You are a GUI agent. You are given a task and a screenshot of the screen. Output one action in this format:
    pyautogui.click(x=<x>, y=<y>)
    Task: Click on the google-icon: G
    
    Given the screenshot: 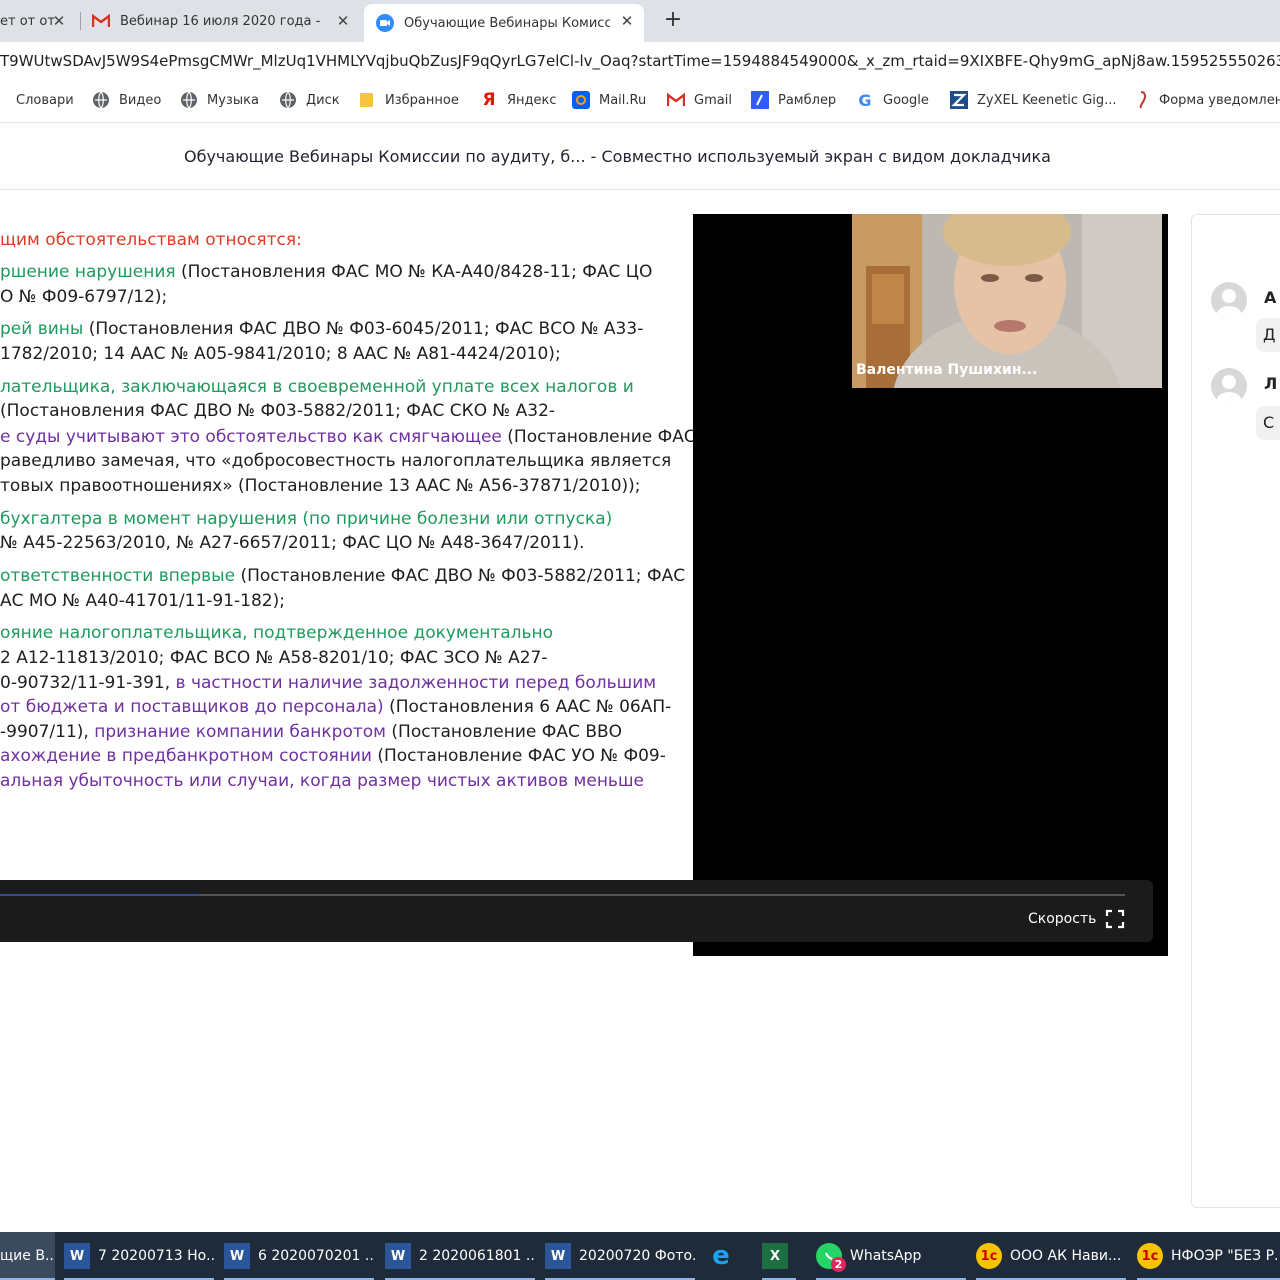 What is the action you would take?
    pyautogui.click(x=865, y=100)
    